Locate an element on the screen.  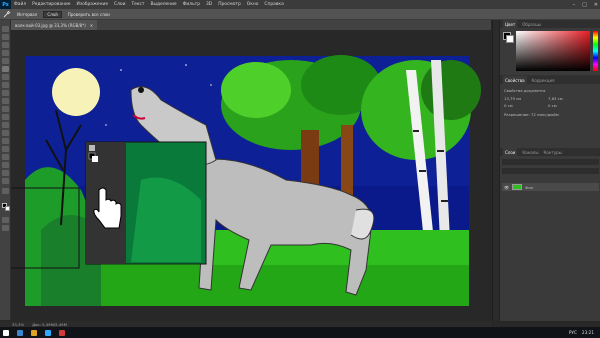
shape-tool-icon is located at coordinates (5, 165).